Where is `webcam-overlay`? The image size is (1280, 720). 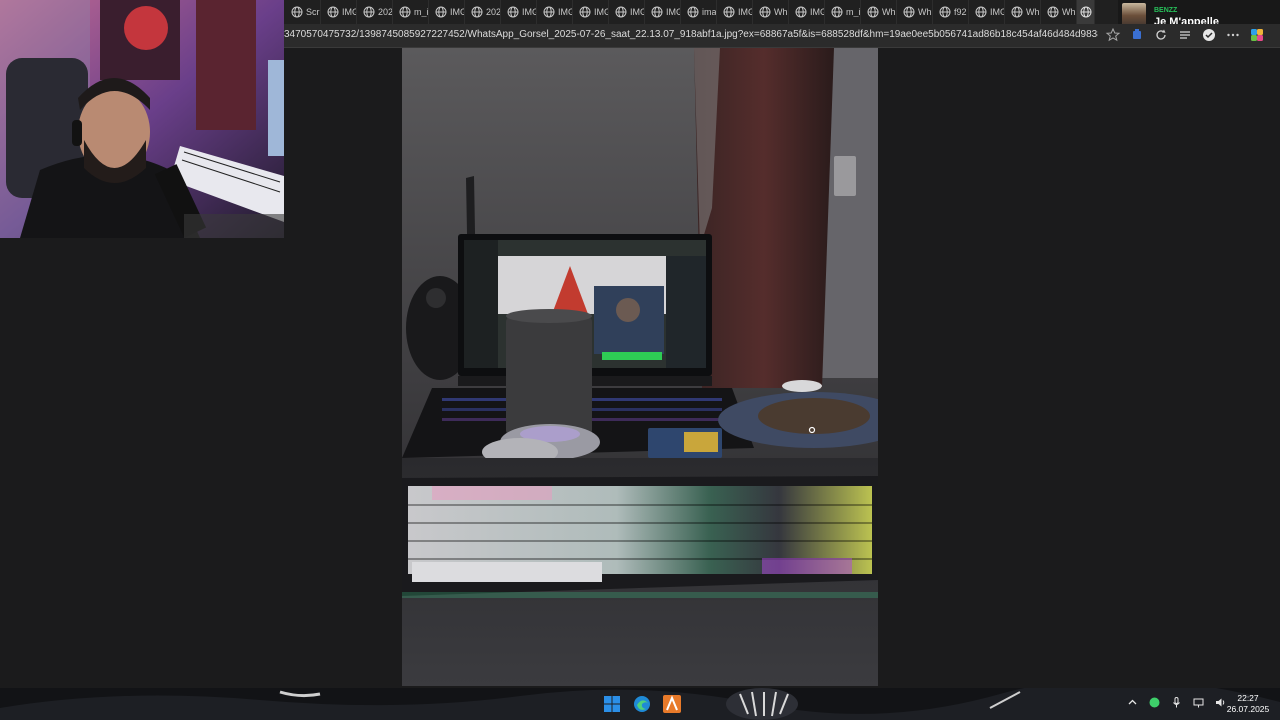 webcam-overlay is located at coordinates (142, 119).